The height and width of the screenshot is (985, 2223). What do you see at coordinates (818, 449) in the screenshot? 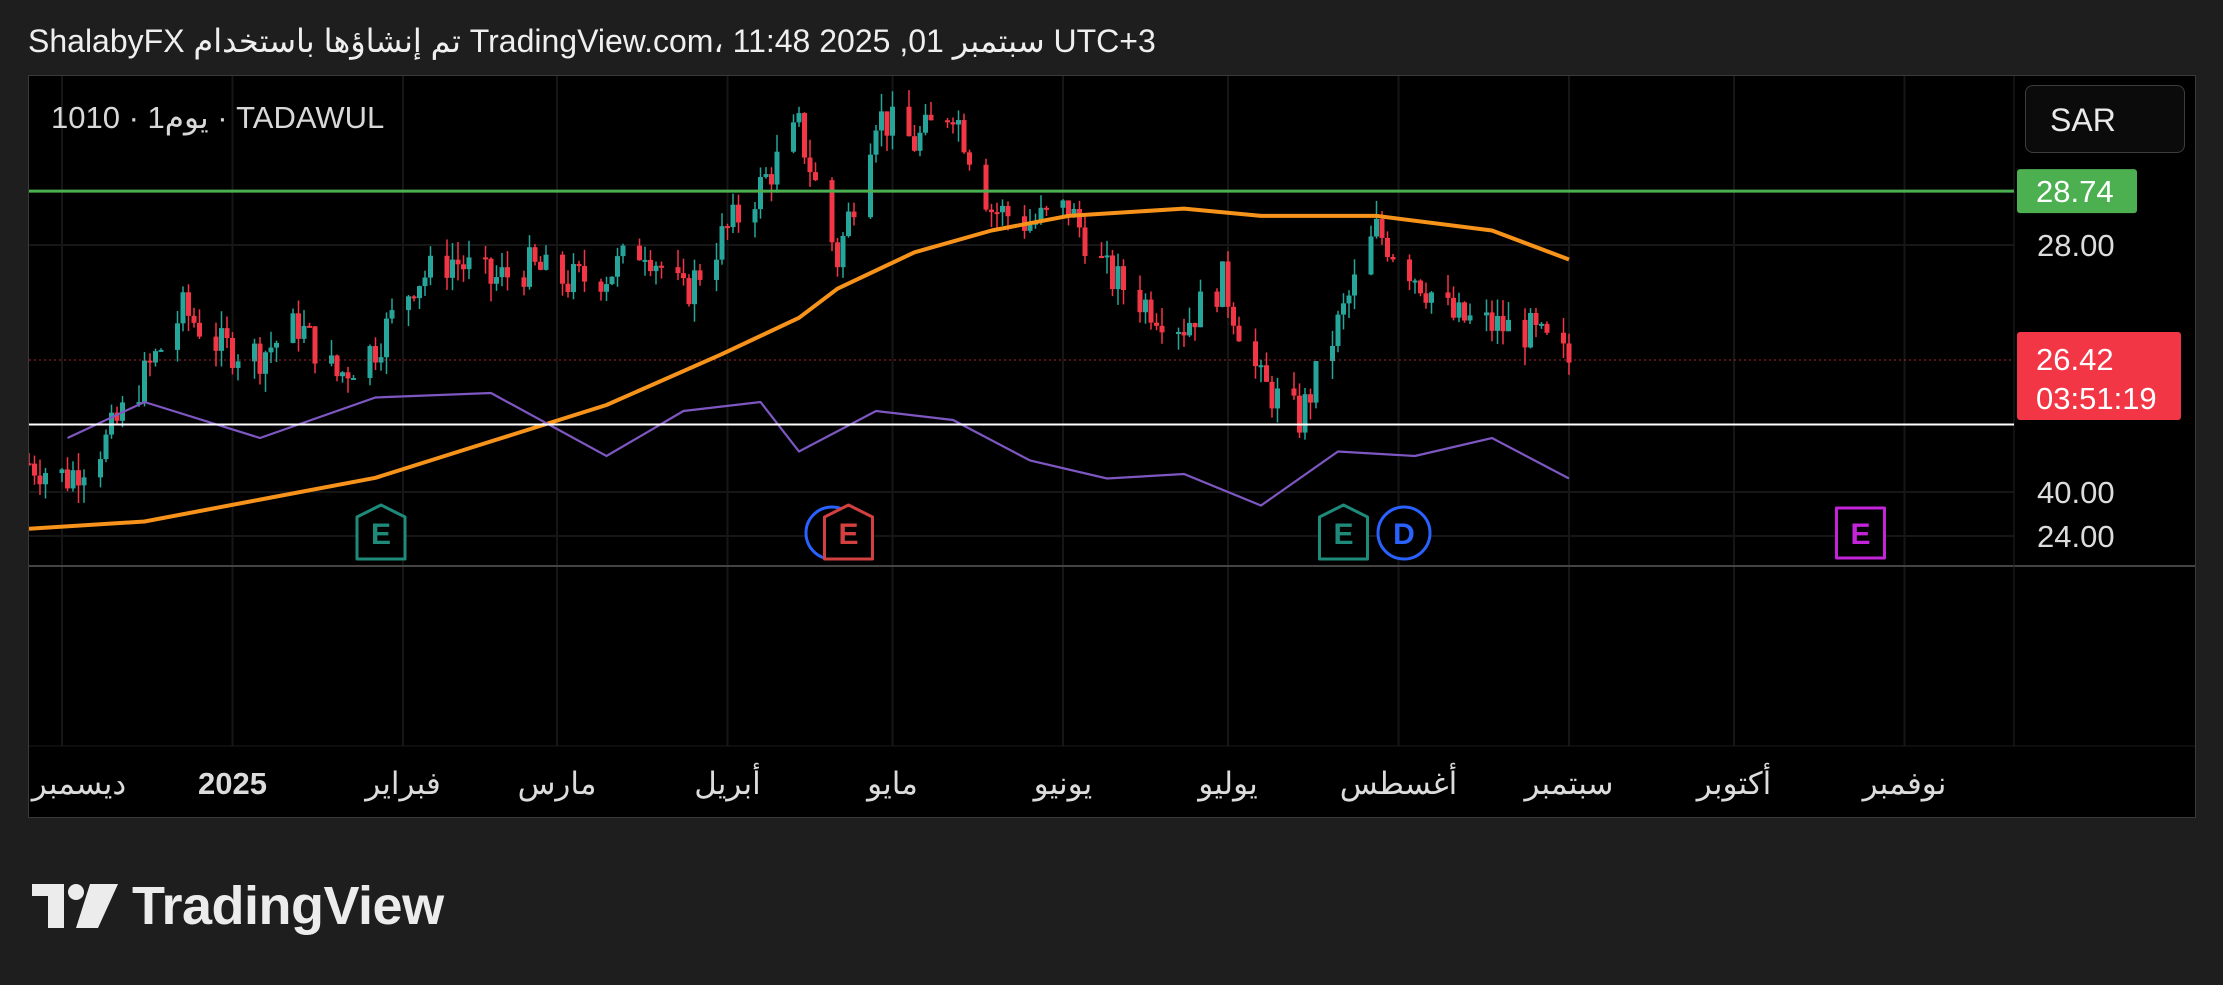
I see `rsi-line` at bounding box center [818, 449].